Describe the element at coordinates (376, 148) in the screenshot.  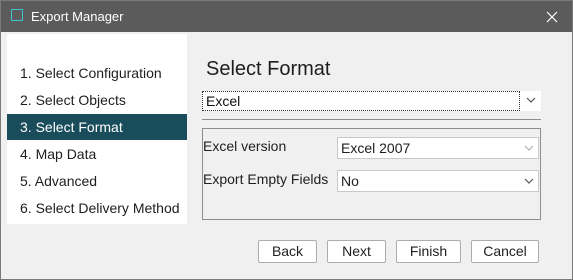
I see `excel-version-value: Excel 2007` at that location.